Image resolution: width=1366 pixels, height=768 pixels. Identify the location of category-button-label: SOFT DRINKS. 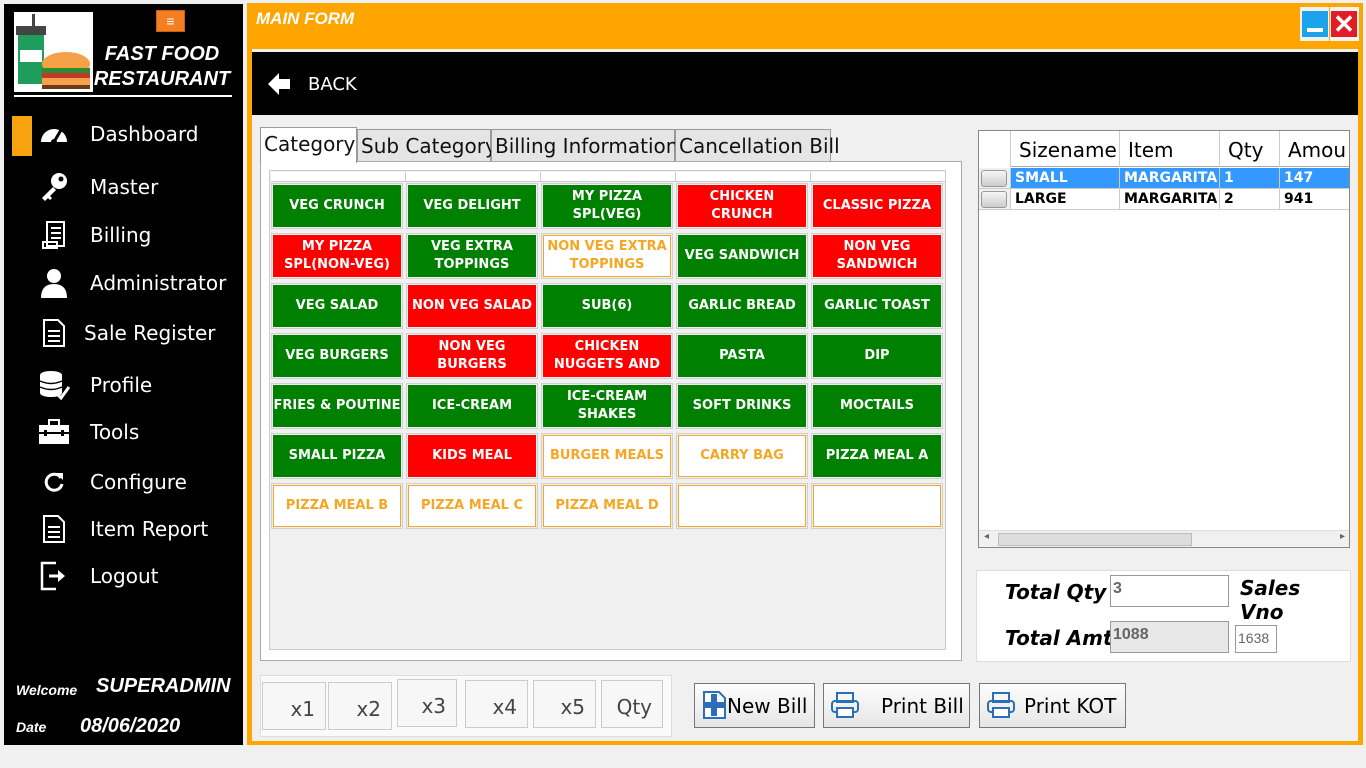
(742, 406).